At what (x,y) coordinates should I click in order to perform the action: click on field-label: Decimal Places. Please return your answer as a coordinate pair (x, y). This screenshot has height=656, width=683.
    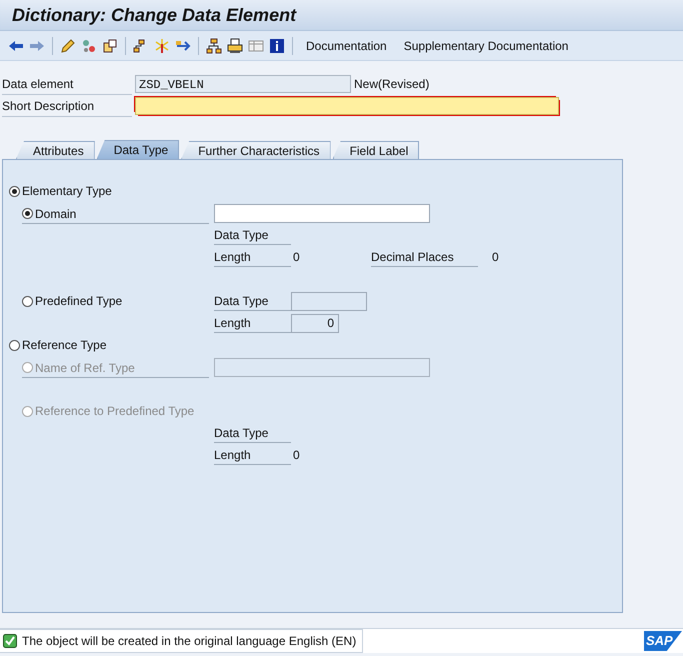
    Looking at the image, I should click on (424, 257).